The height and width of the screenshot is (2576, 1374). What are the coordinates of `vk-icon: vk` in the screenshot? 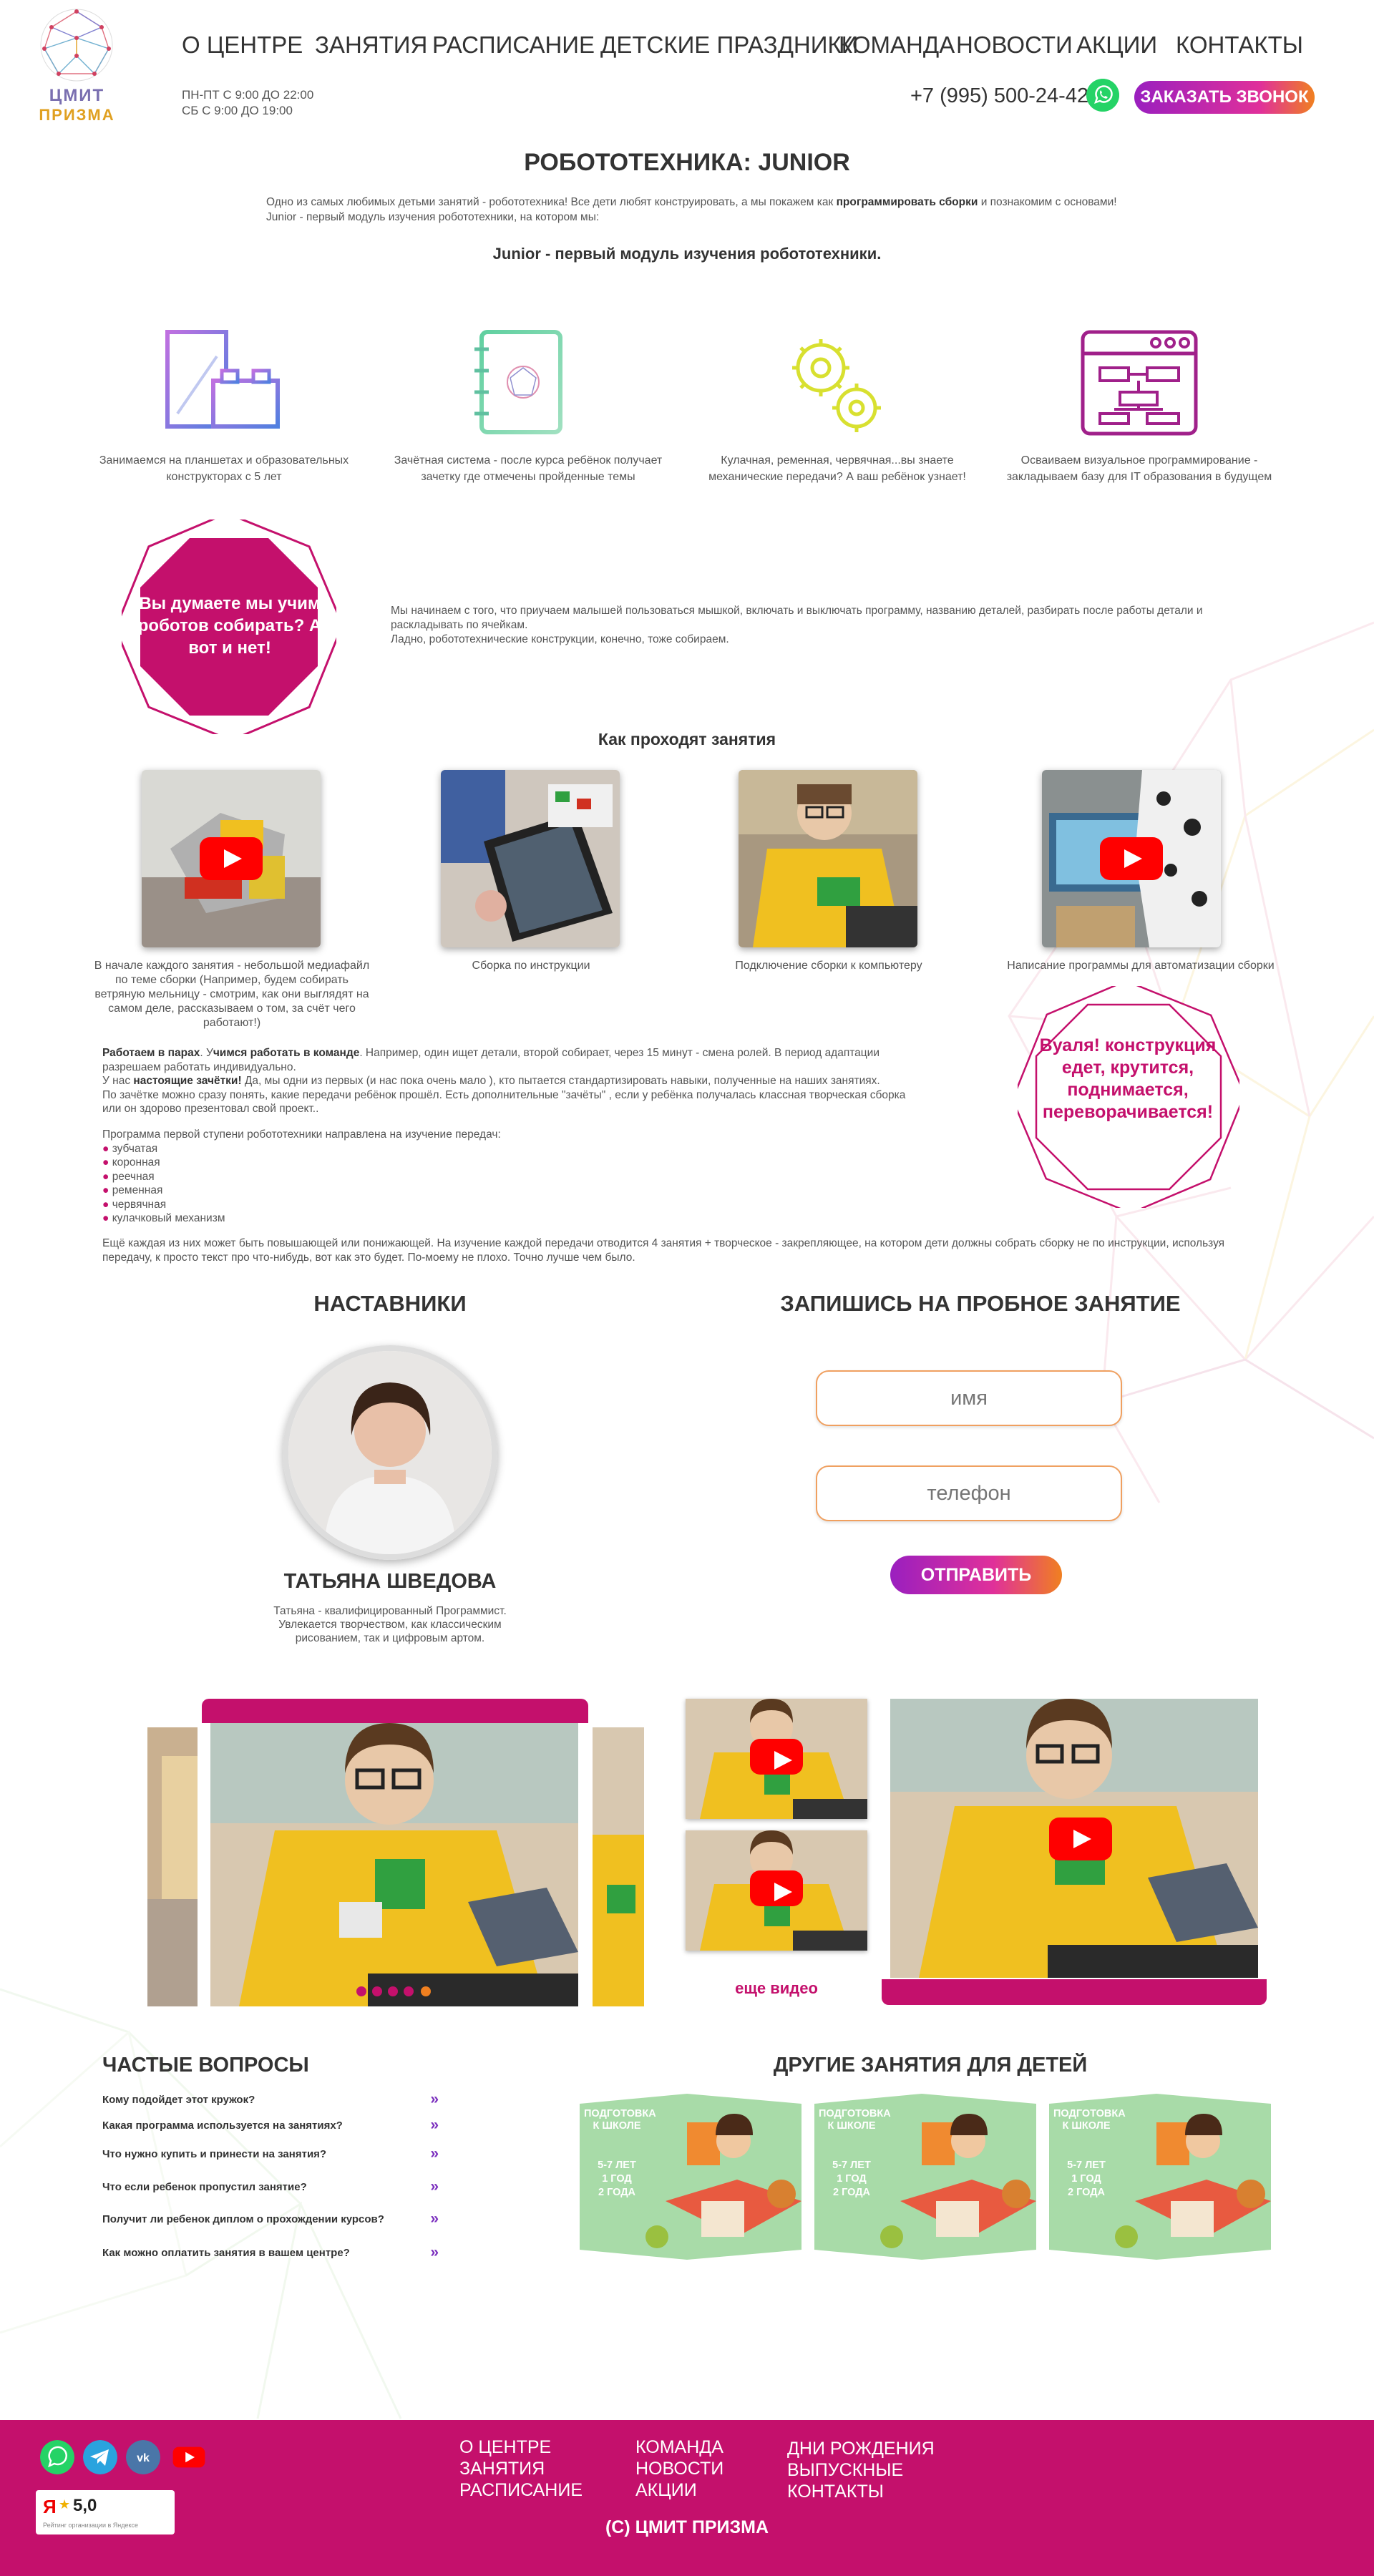 It's located at (143, 2457).